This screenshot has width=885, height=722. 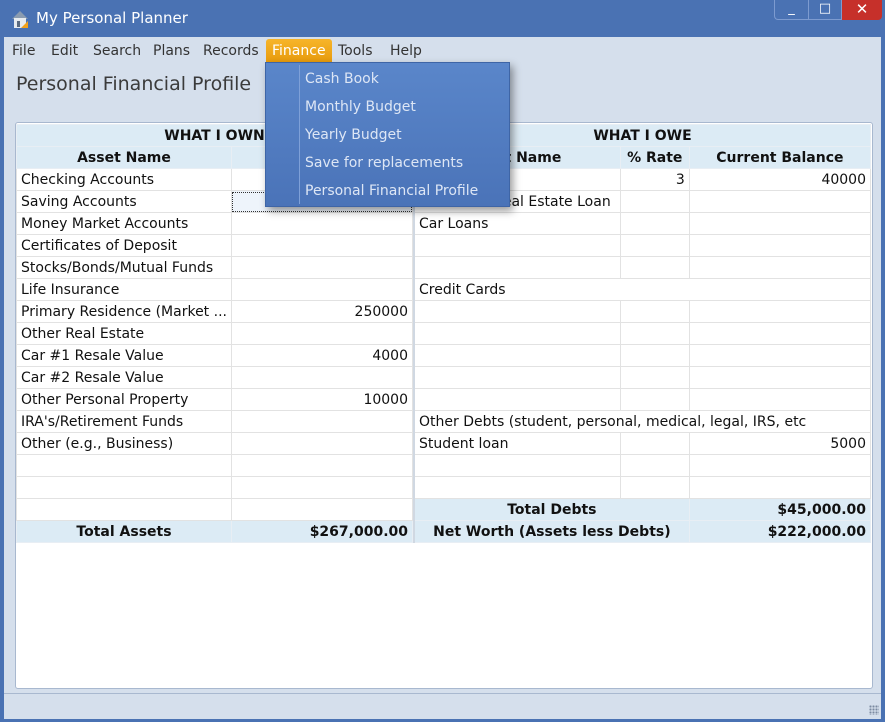 I want to click on asset-name-cell: Car #1 Resale Value, so click(x=124, y=355).